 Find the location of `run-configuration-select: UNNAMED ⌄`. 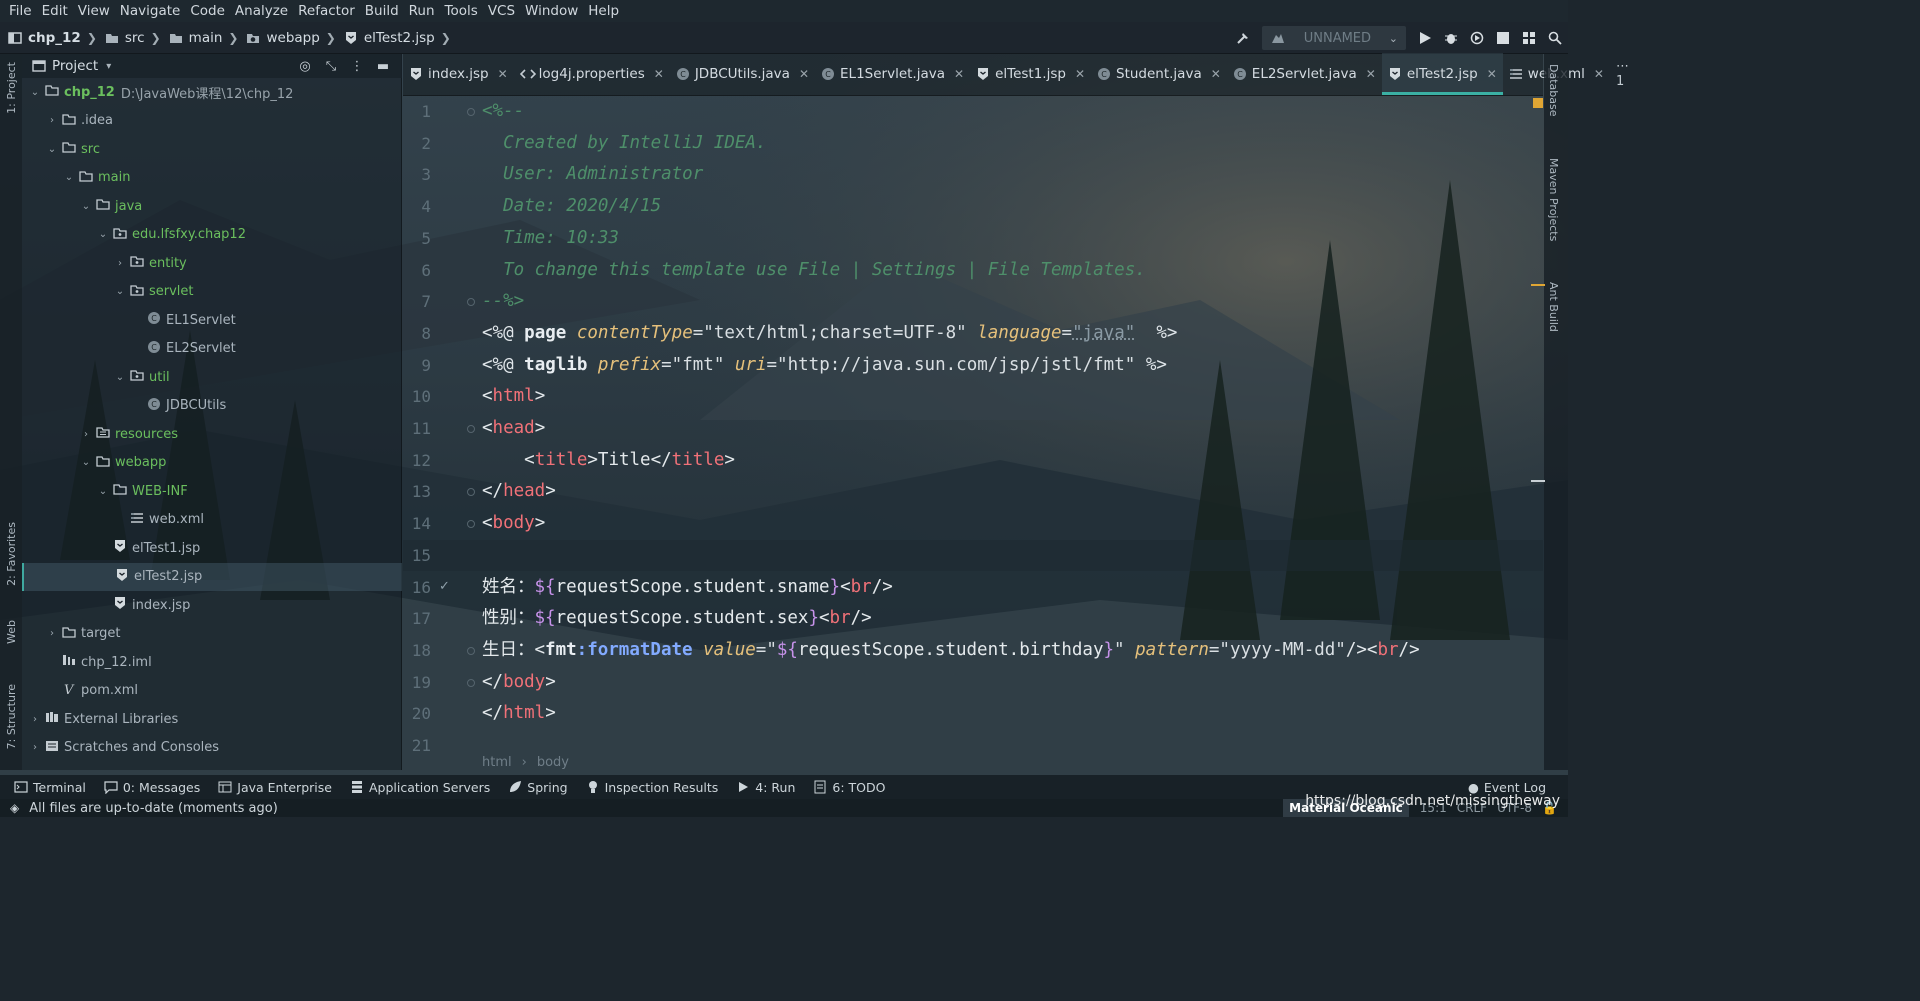

run-configuration-select: UNNAMED ⌄ is located at coordinates (1334, 38).